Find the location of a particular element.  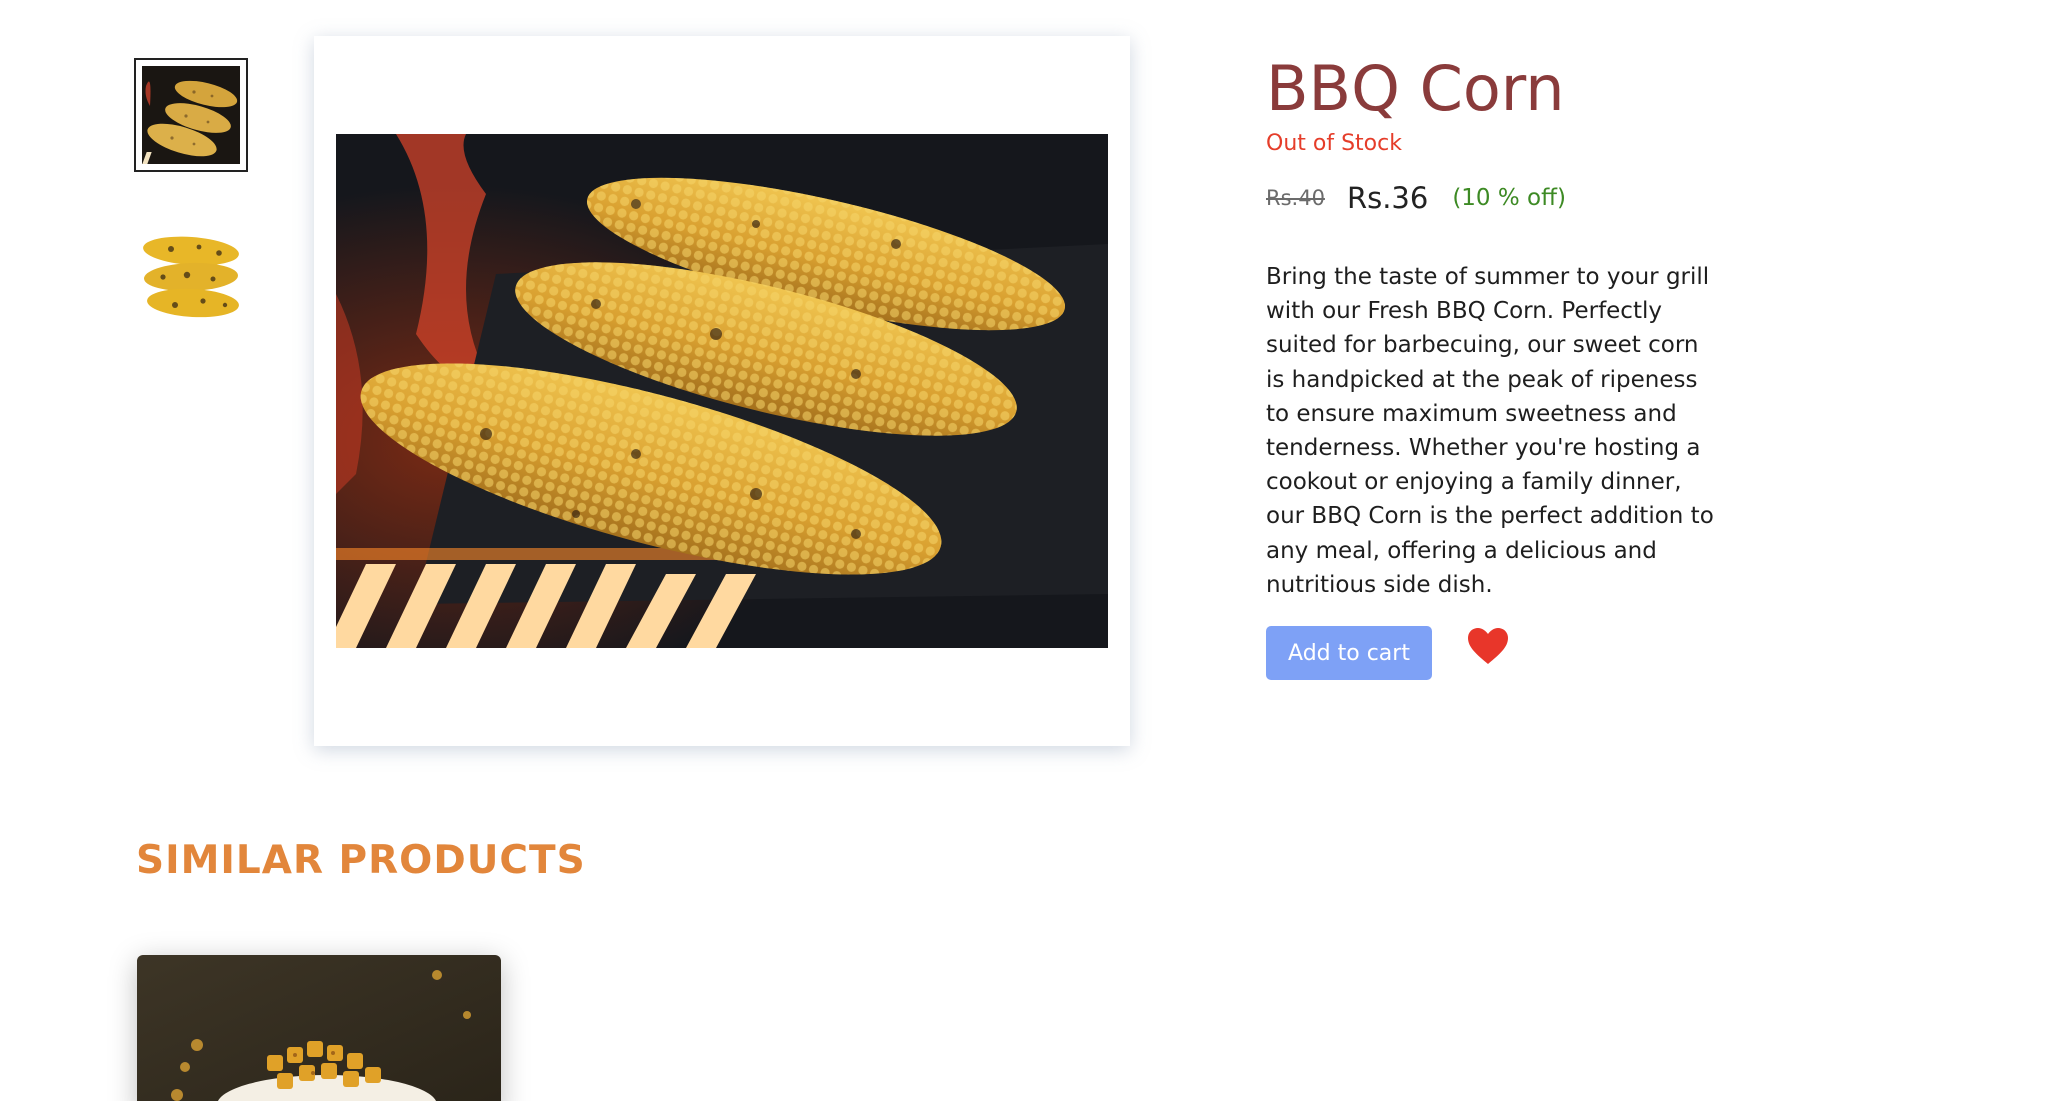

original-price: Rs.40 is located at coordinates (1295, 198).